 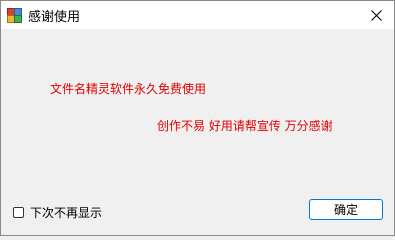 I want to click on window-title: 感谢使用, so click(x=54, y=17).